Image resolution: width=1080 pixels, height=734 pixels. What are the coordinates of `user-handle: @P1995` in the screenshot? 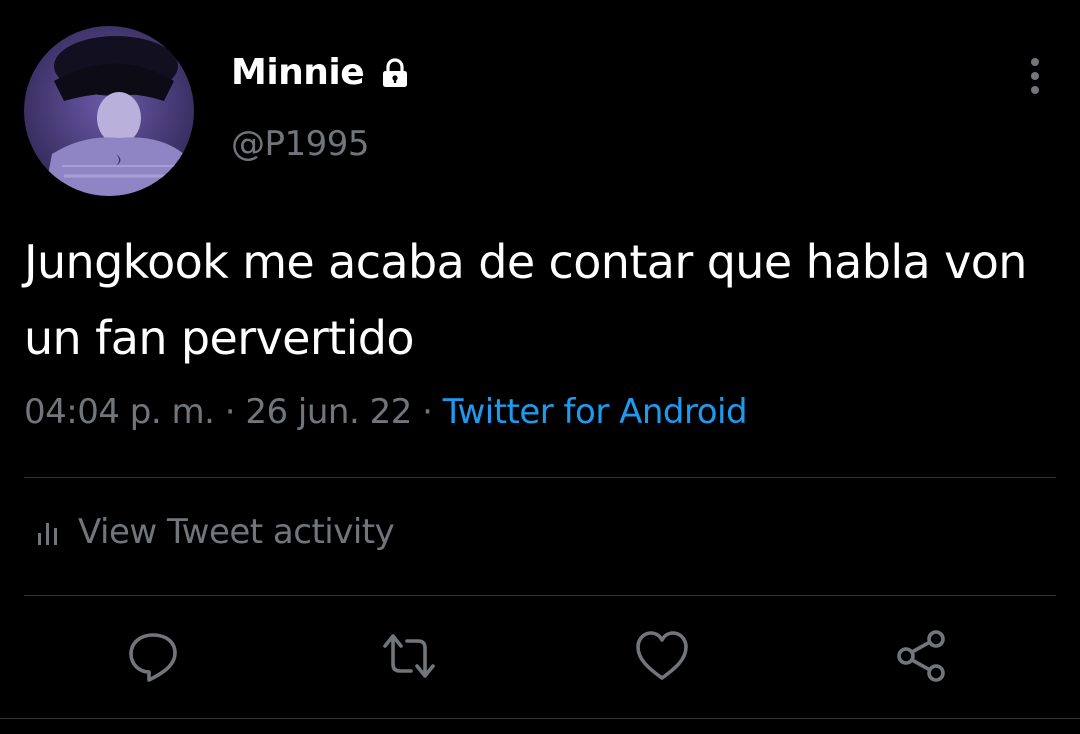 It's located at (300, 144).